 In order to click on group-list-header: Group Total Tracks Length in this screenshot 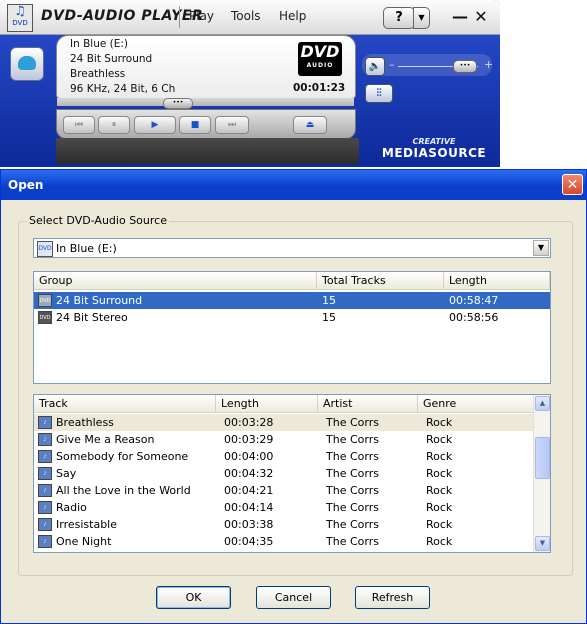, I will do `click(292, 281)`.